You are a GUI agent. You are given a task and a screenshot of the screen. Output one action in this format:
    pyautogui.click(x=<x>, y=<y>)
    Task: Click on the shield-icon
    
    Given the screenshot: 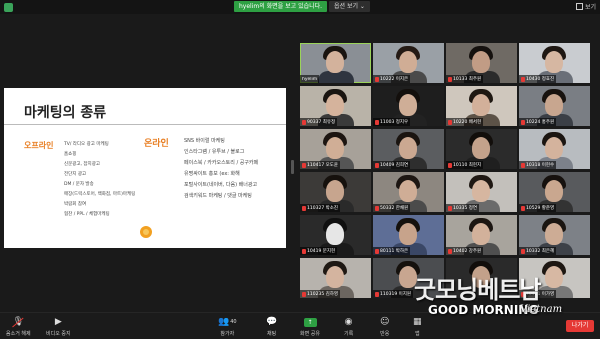 What is the action you would take?
    pyautogui.click(x=8, y=7)
    